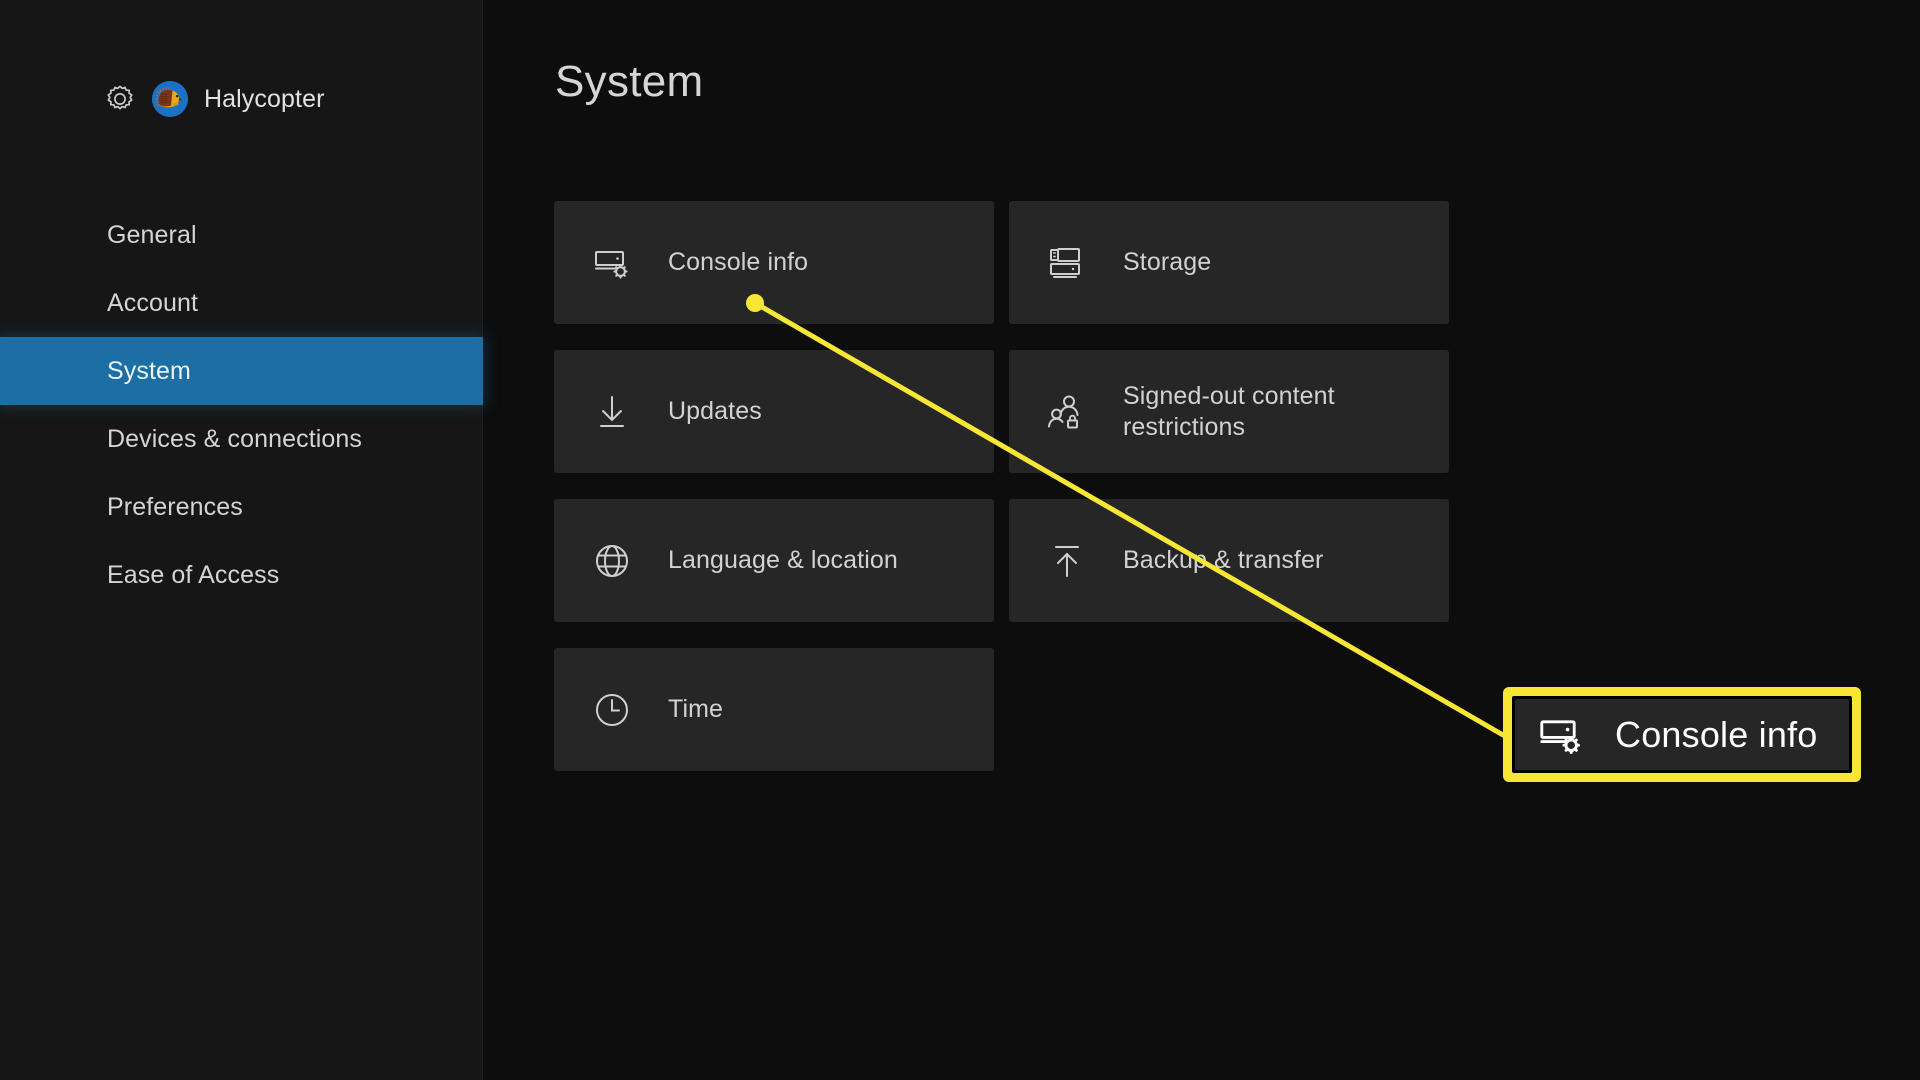 This screenshot has height=1080, width=1920. I want to click on sidebar-item-account: Account, so click(241, 303).